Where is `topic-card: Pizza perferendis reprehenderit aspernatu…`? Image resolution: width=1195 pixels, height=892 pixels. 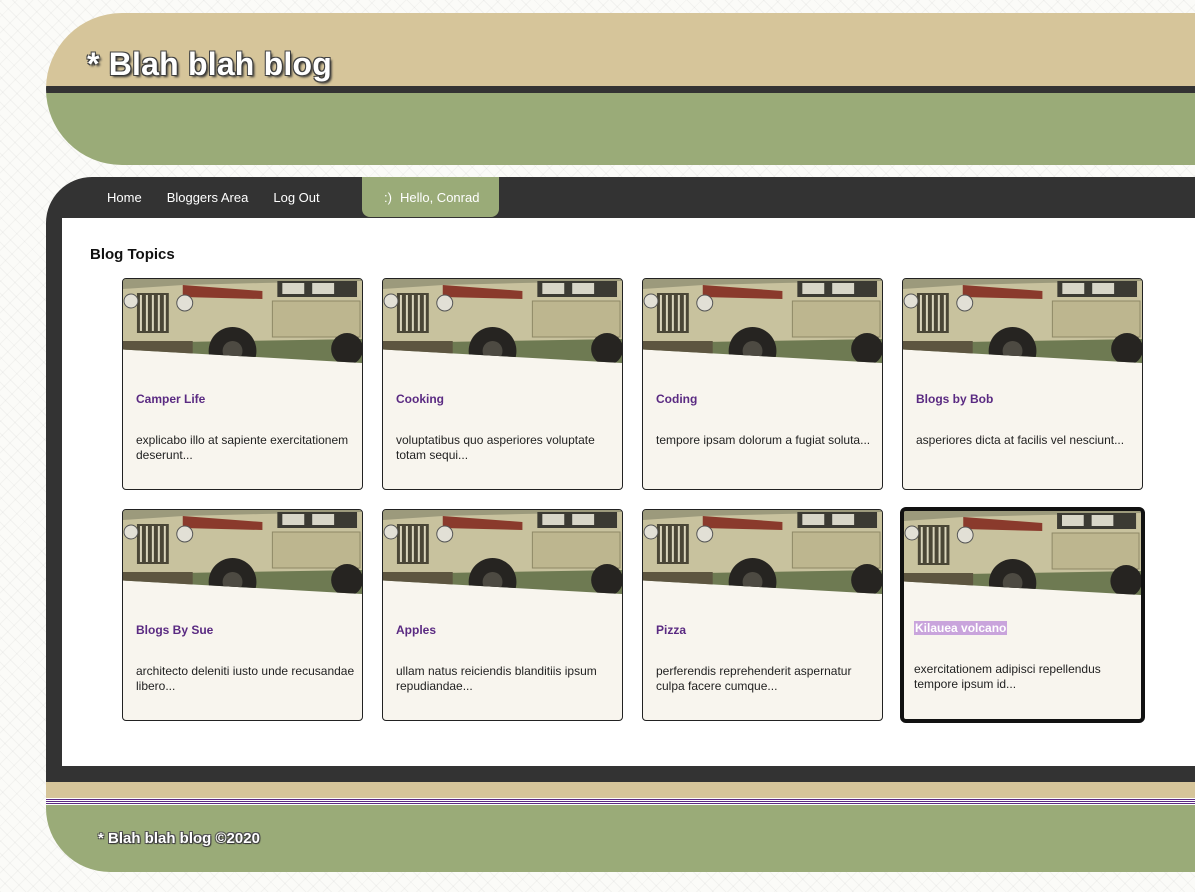 topic-card: Pizza perferendis reprehenderit aspernatu… is located at coordinates (762, 615).